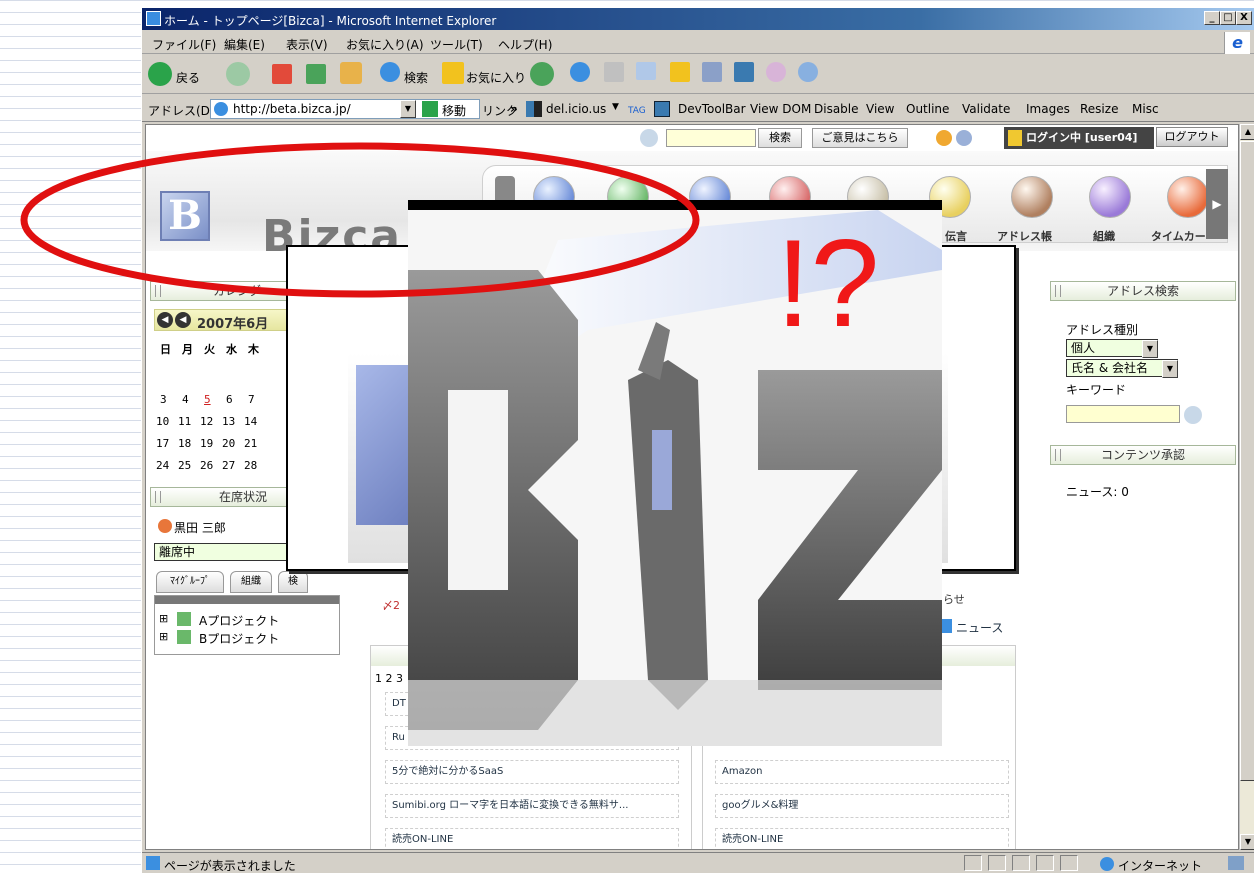  What do you see at coordinates (1188, 197) in the screenshot?
I see `nav-timecard-icon` at bounding box center [1188, 197].